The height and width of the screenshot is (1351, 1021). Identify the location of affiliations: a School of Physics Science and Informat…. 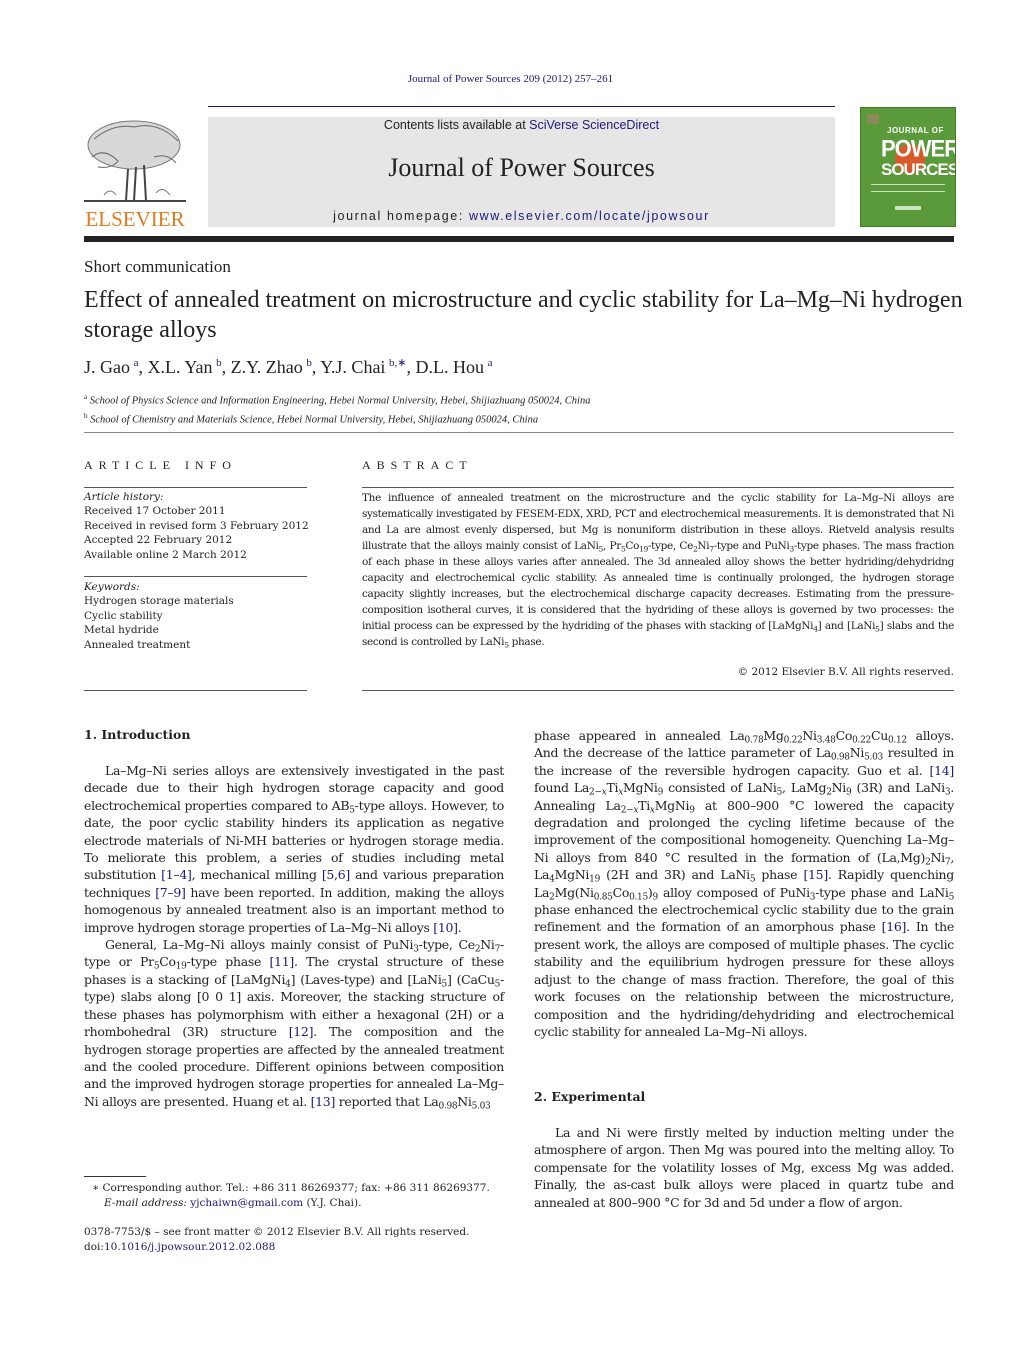
(337, 408).